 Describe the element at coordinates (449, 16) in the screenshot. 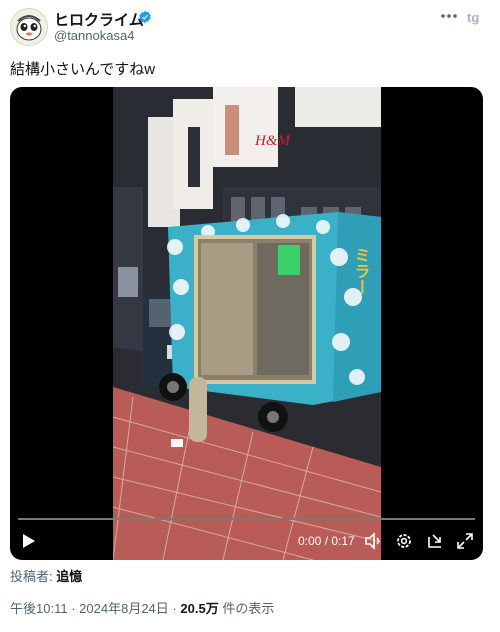

I see `more-options-icon` at that location.